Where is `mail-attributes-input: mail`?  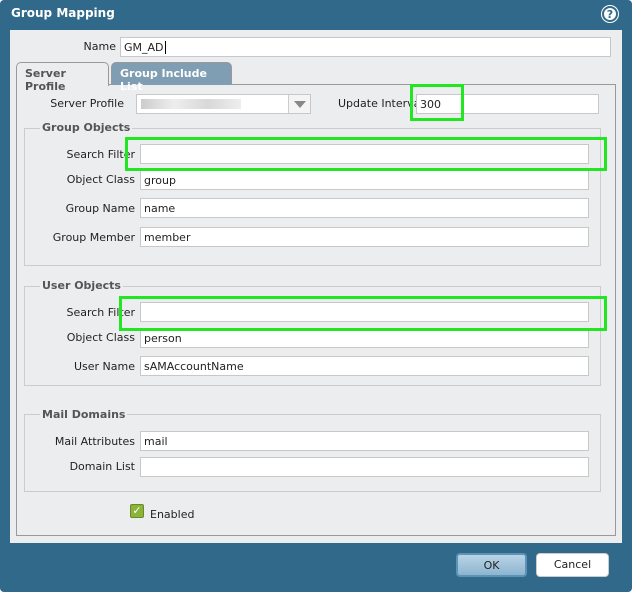
mail-attributes-input: mail is located at coordinates (364, 441).